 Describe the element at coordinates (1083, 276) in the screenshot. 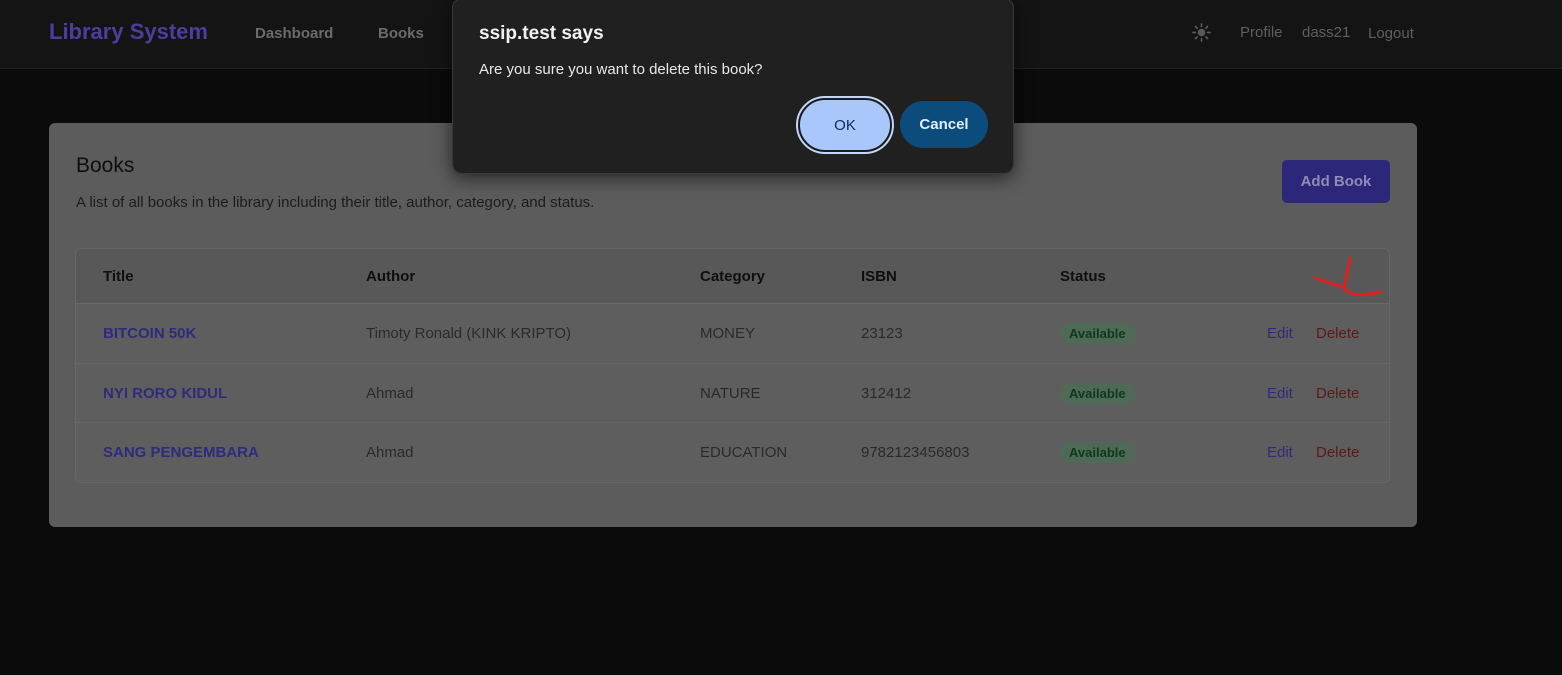

I see `header-status: Status` at that location.